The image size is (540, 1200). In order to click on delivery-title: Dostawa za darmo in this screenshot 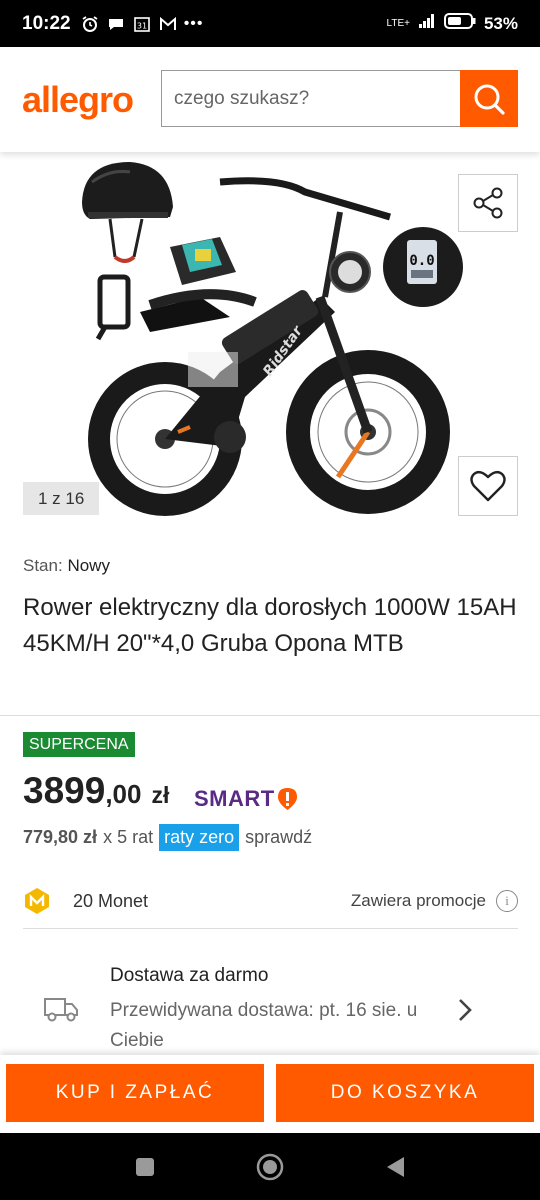, I will do `click(189, 975)`.